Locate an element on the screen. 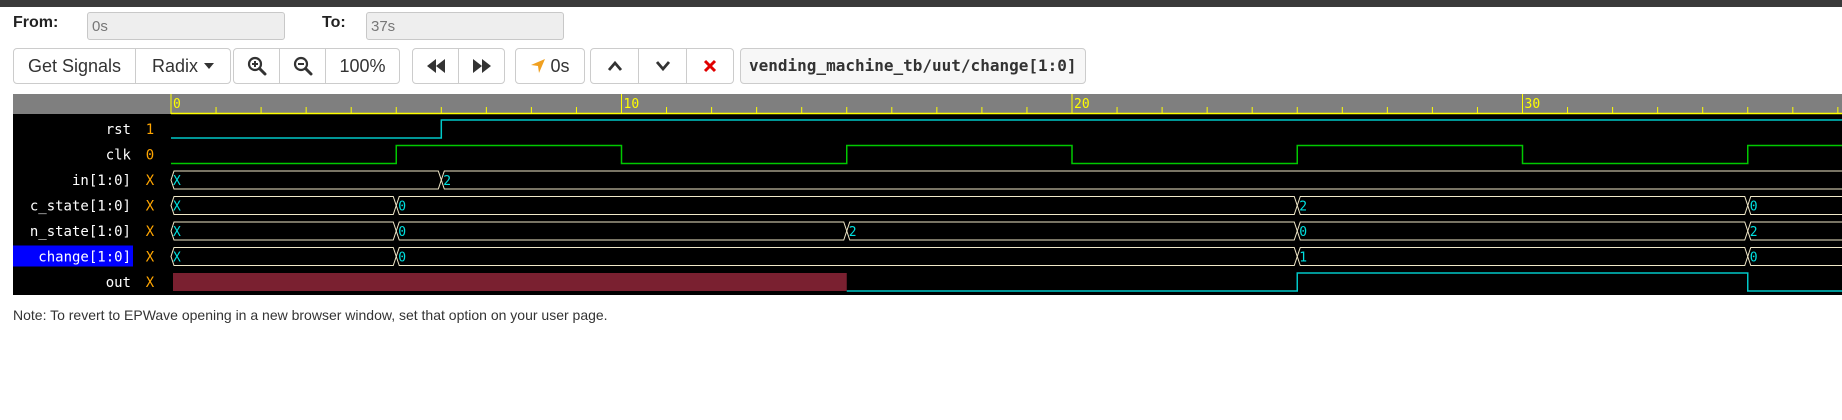 The width and height of the screenshot is (1842, 420). signal-button-group: Get Signals Radix is located at coordinates (122, 66).